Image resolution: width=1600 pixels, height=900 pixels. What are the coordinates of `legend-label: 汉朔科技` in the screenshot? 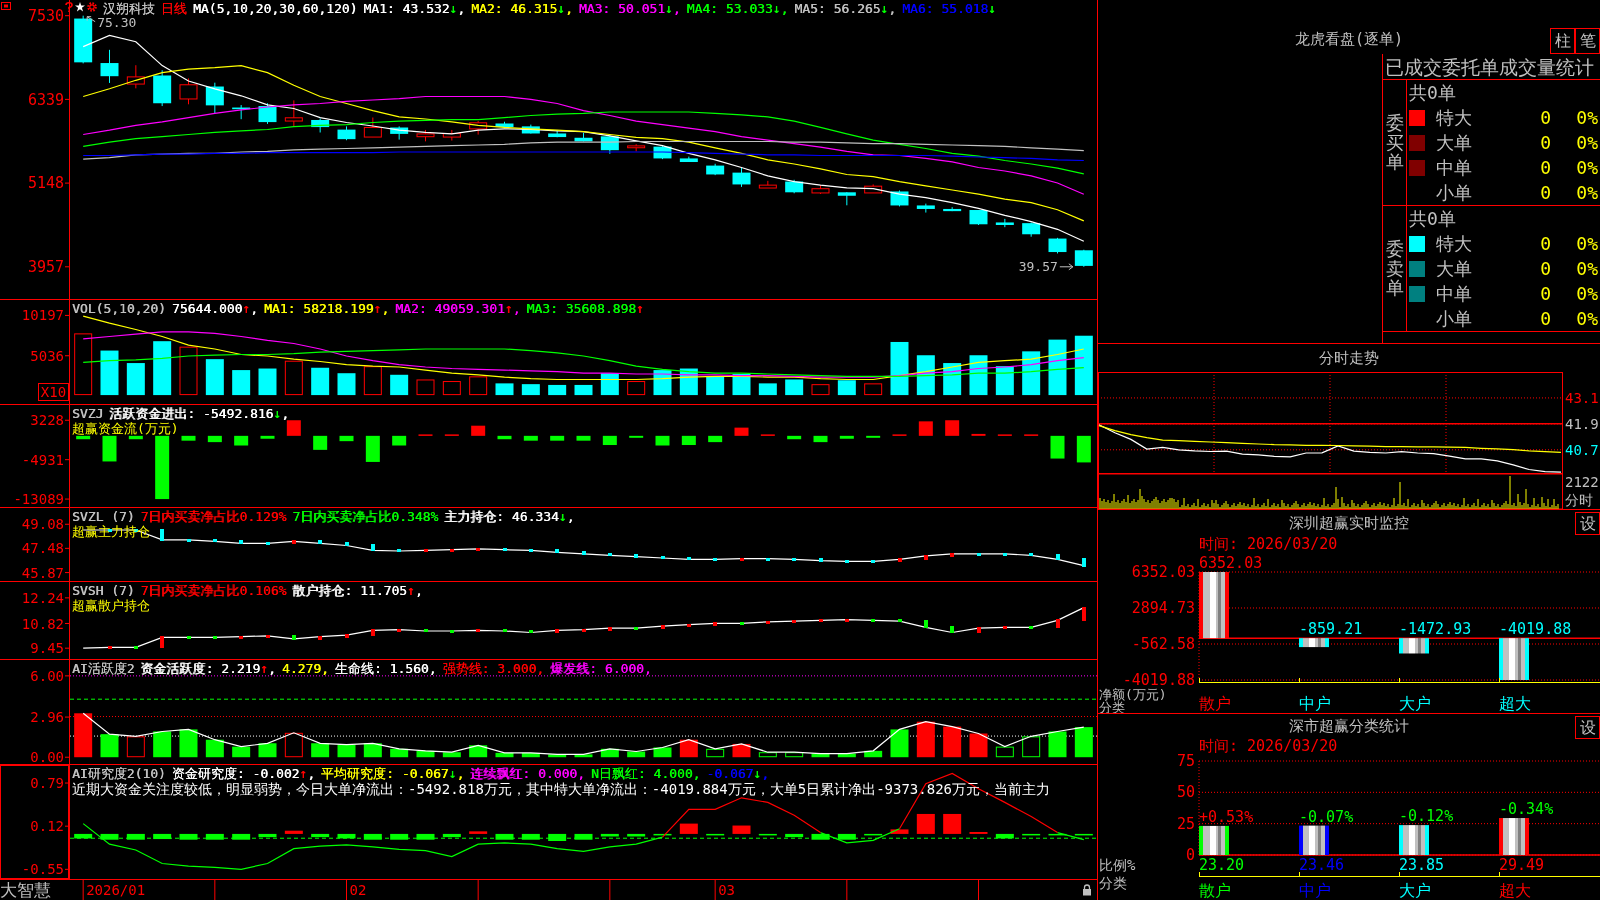 It's located at (129, 8).